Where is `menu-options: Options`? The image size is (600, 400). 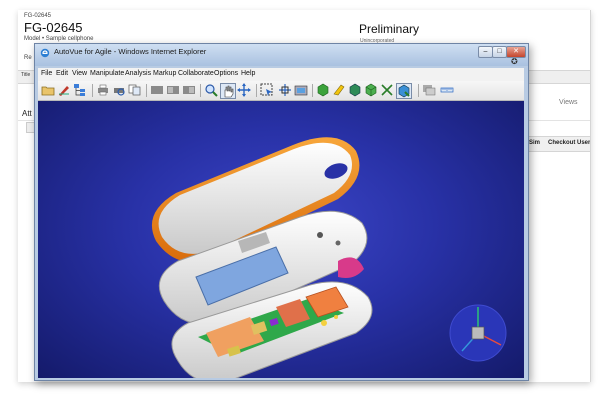 menu-options: Options is located at coordinates (226, 73).